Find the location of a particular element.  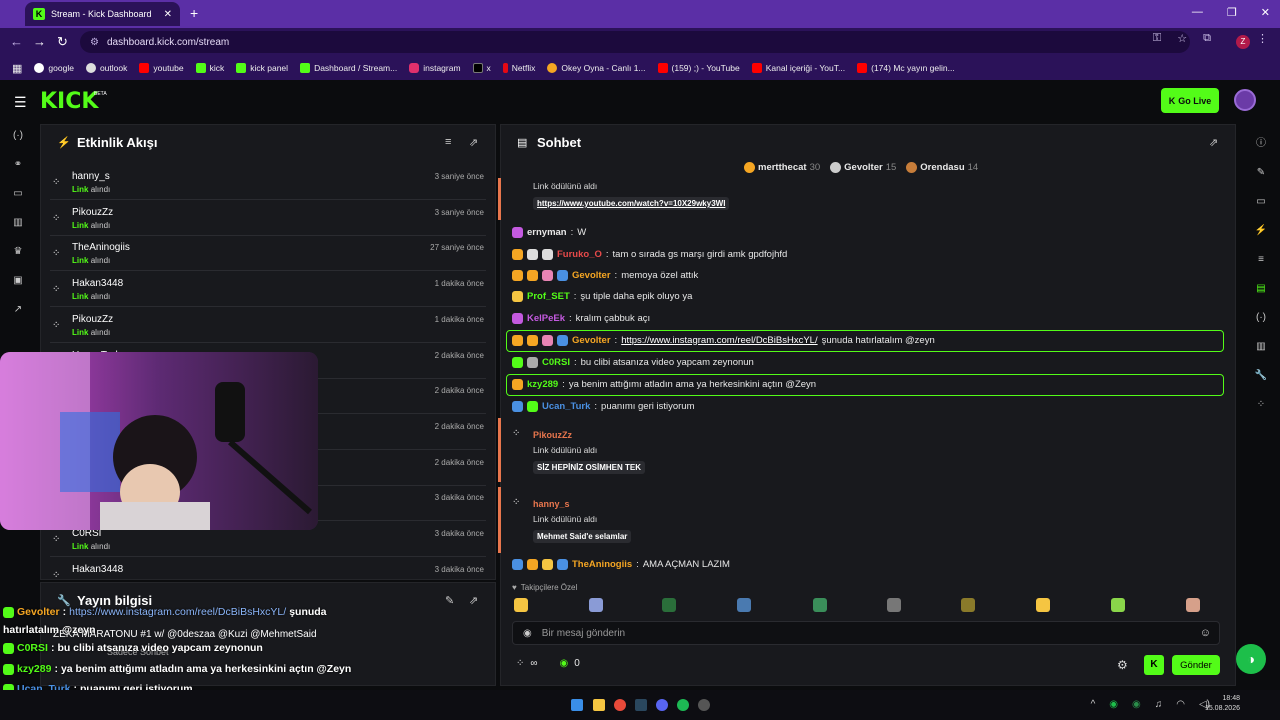

pencil-icon: ✎ is located at coordinates (1261, 172).